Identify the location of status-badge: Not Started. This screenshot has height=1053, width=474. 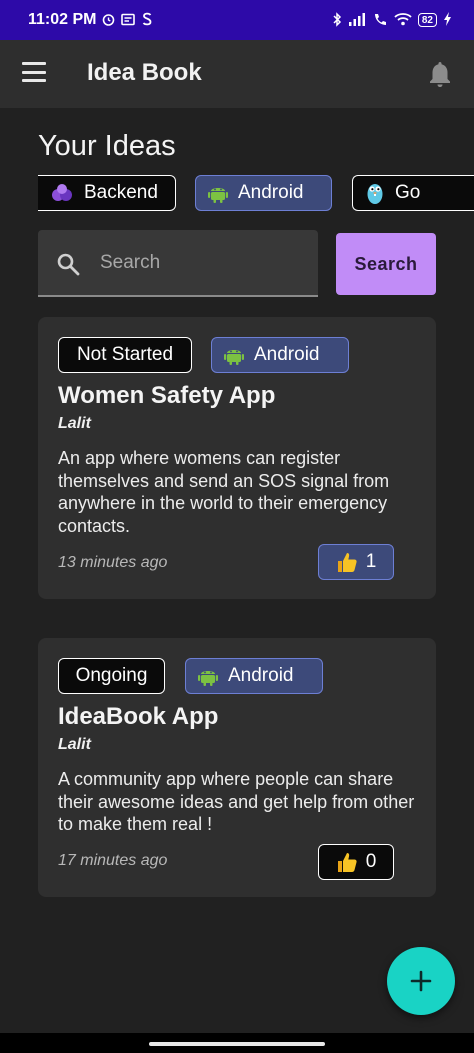
(125, 355).